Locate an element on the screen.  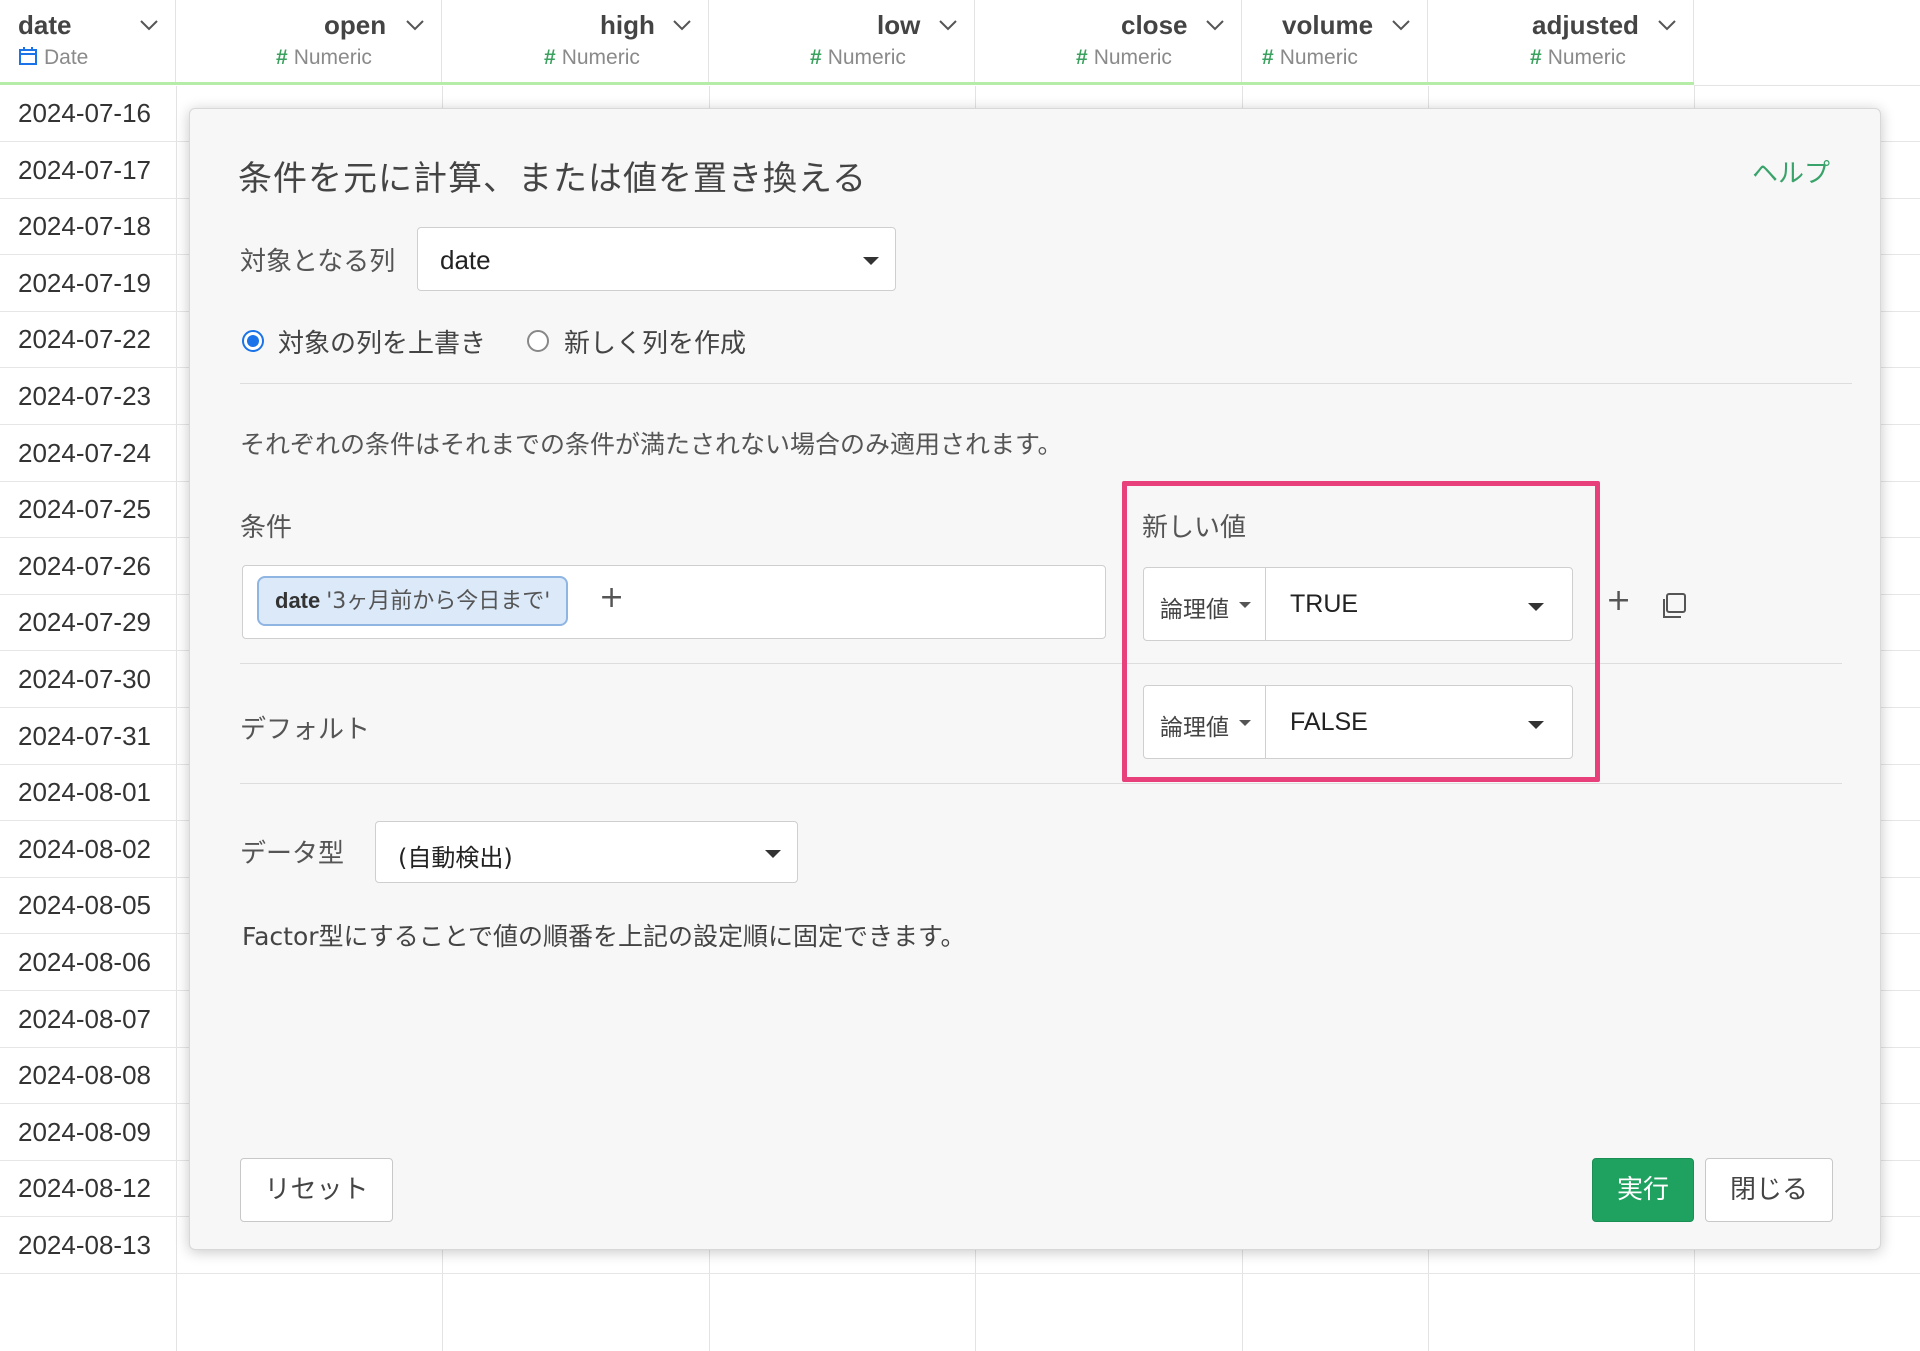
column-header-open: open # Numeric is located at coordinates (309, 41).